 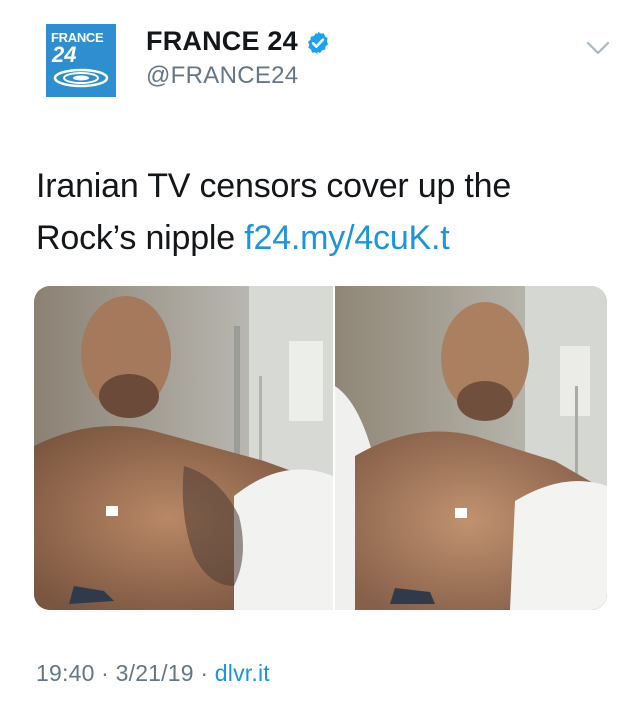 What do you see at coordinates (242, 673) in the screenshot?
I see `tweet-source: dlvr.it` at bounding box center [242, 673].